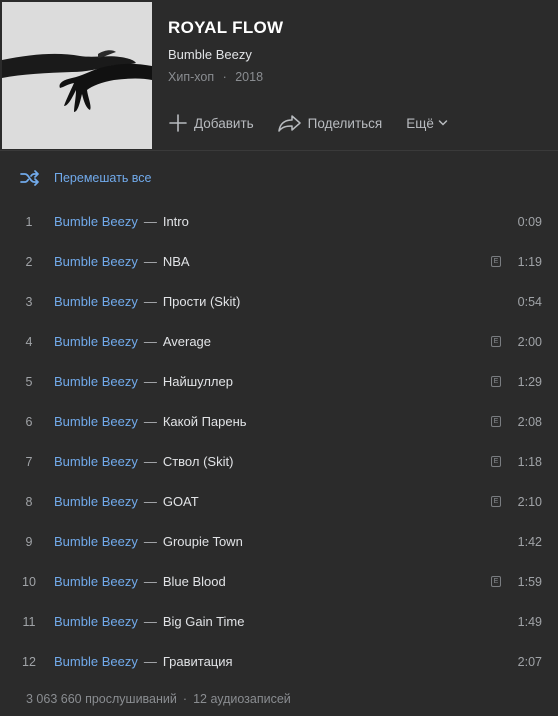 This screenshot has width=558, height=716. I want to click on track-title: Intro, so click(176, 221).